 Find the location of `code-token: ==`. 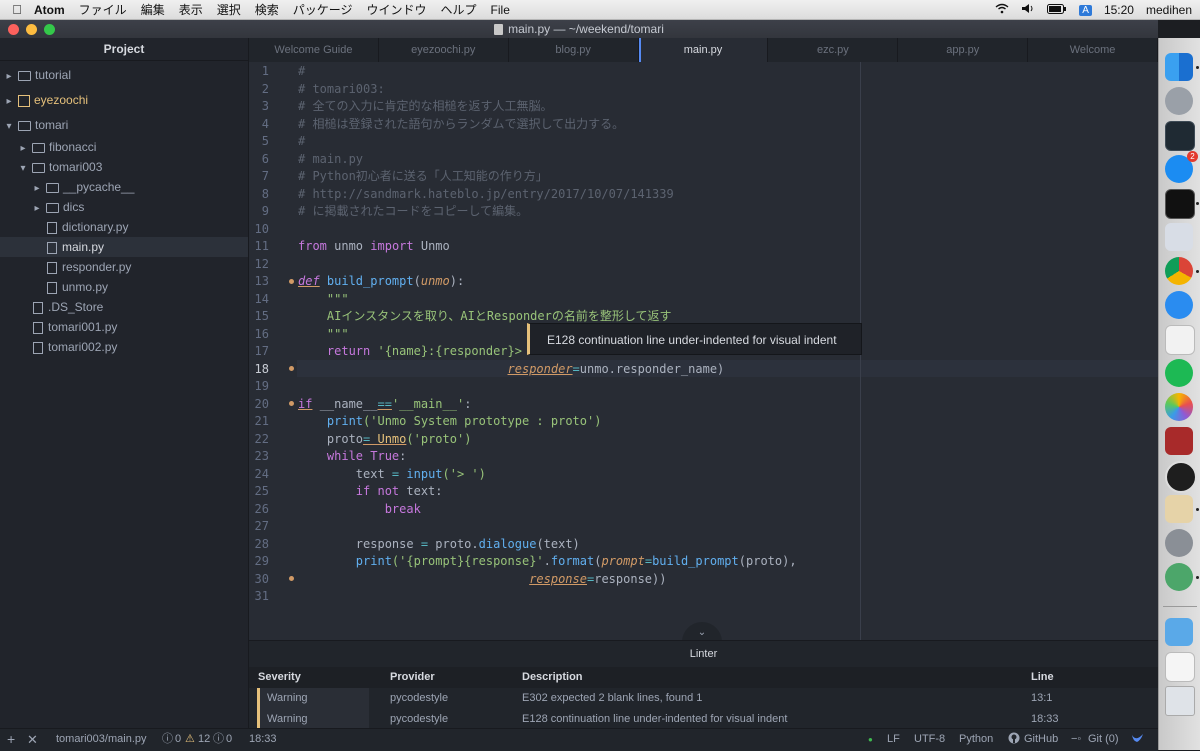

code-token: == is located at coordinates (384, 403).